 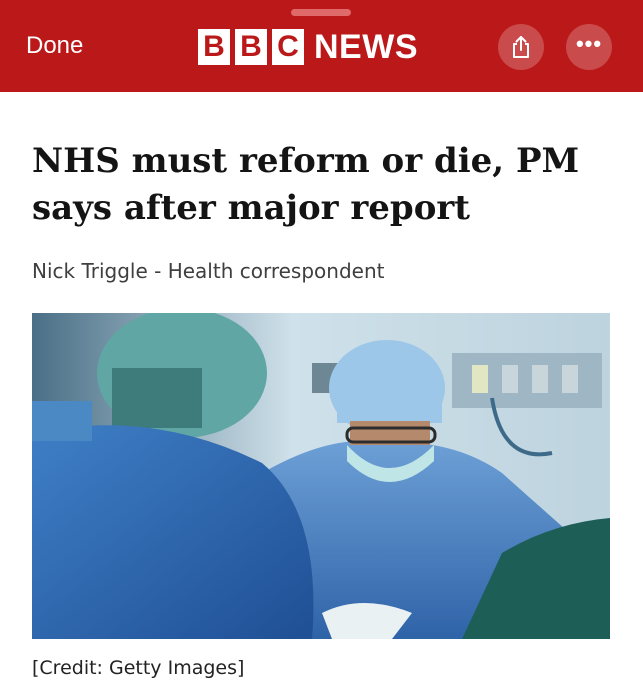 What do you see at coordinates (208, 271) in the screenshot?
I see `article-byline: Nick Triggle - Health correspondent` at bounding box center [208, 271].